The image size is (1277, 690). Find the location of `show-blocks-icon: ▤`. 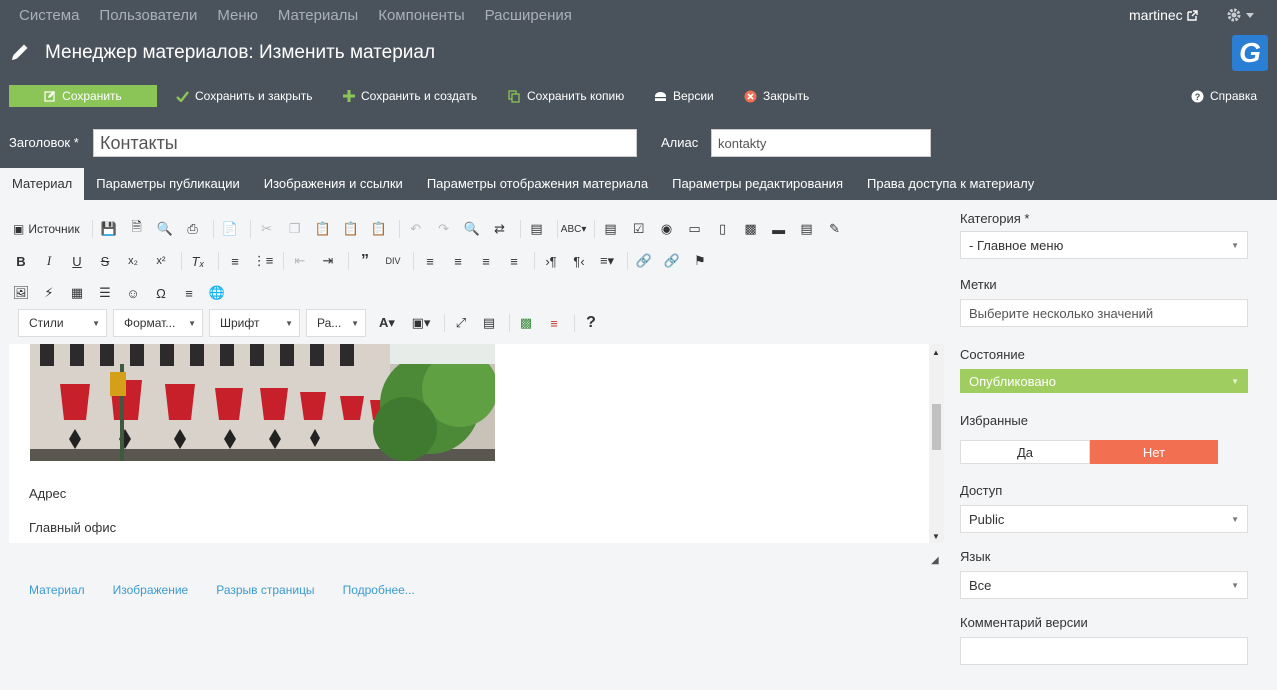

show-blocks-icon: ▤ is located at coordinates (489, 323).